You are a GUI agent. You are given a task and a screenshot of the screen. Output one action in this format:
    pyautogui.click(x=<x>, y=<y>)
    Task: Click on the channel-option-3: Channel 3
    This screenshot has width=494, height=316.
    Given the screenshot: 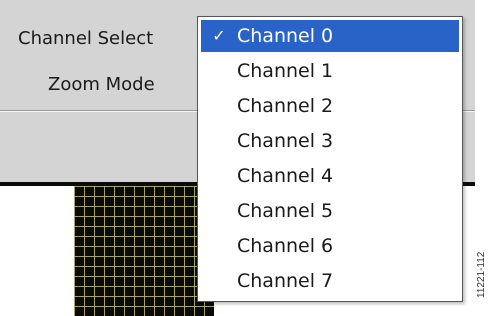 What is the action you would take?
    pyautogui.click(x=330, y=141)
    